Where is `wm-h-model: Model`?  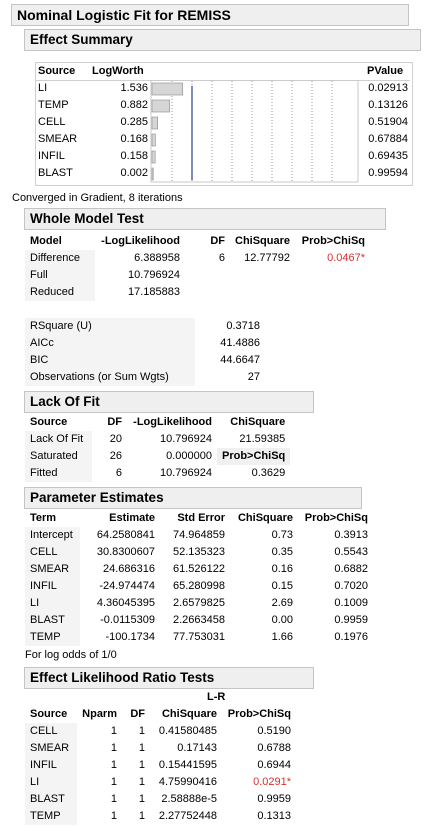
wm-h-model: Model is located at coordinates (46, 241).